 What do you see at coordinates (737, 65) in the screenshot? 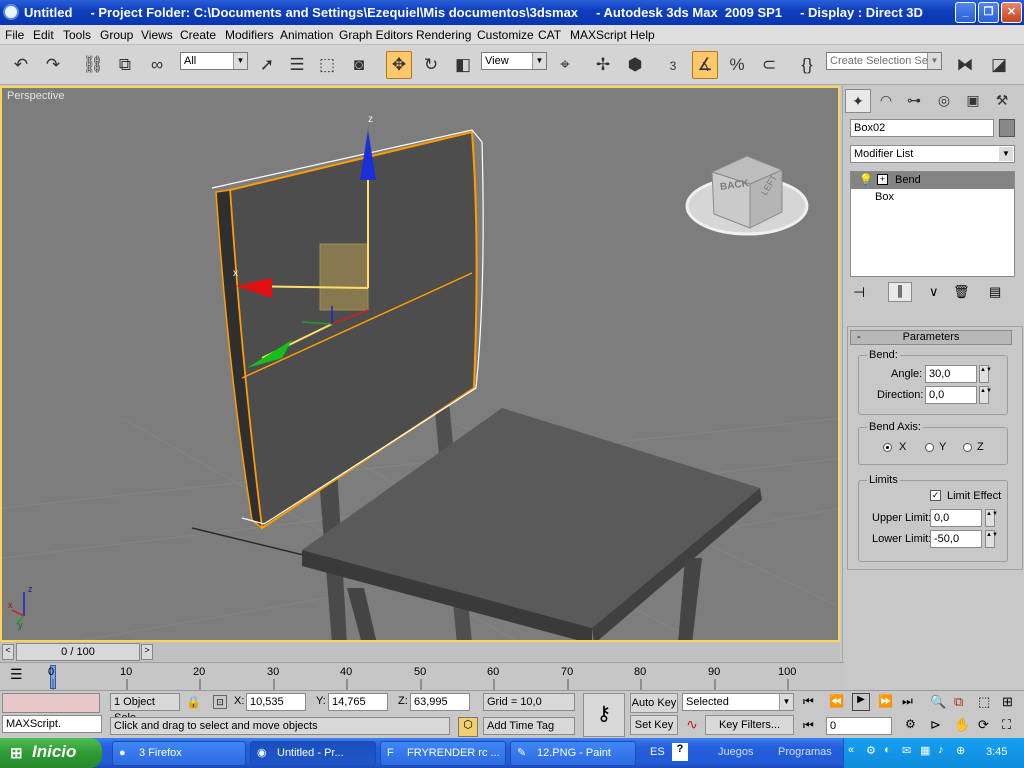
I see `percent-snap-icon: %` at bounding box center [737, 65].